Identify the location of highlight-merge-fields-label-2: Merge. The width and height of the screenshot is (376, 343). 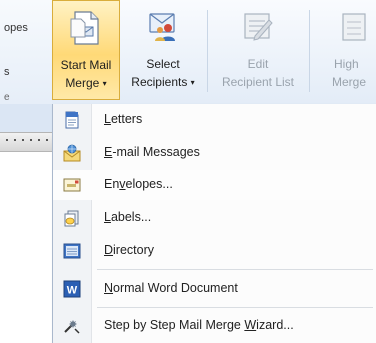
(349, 82).